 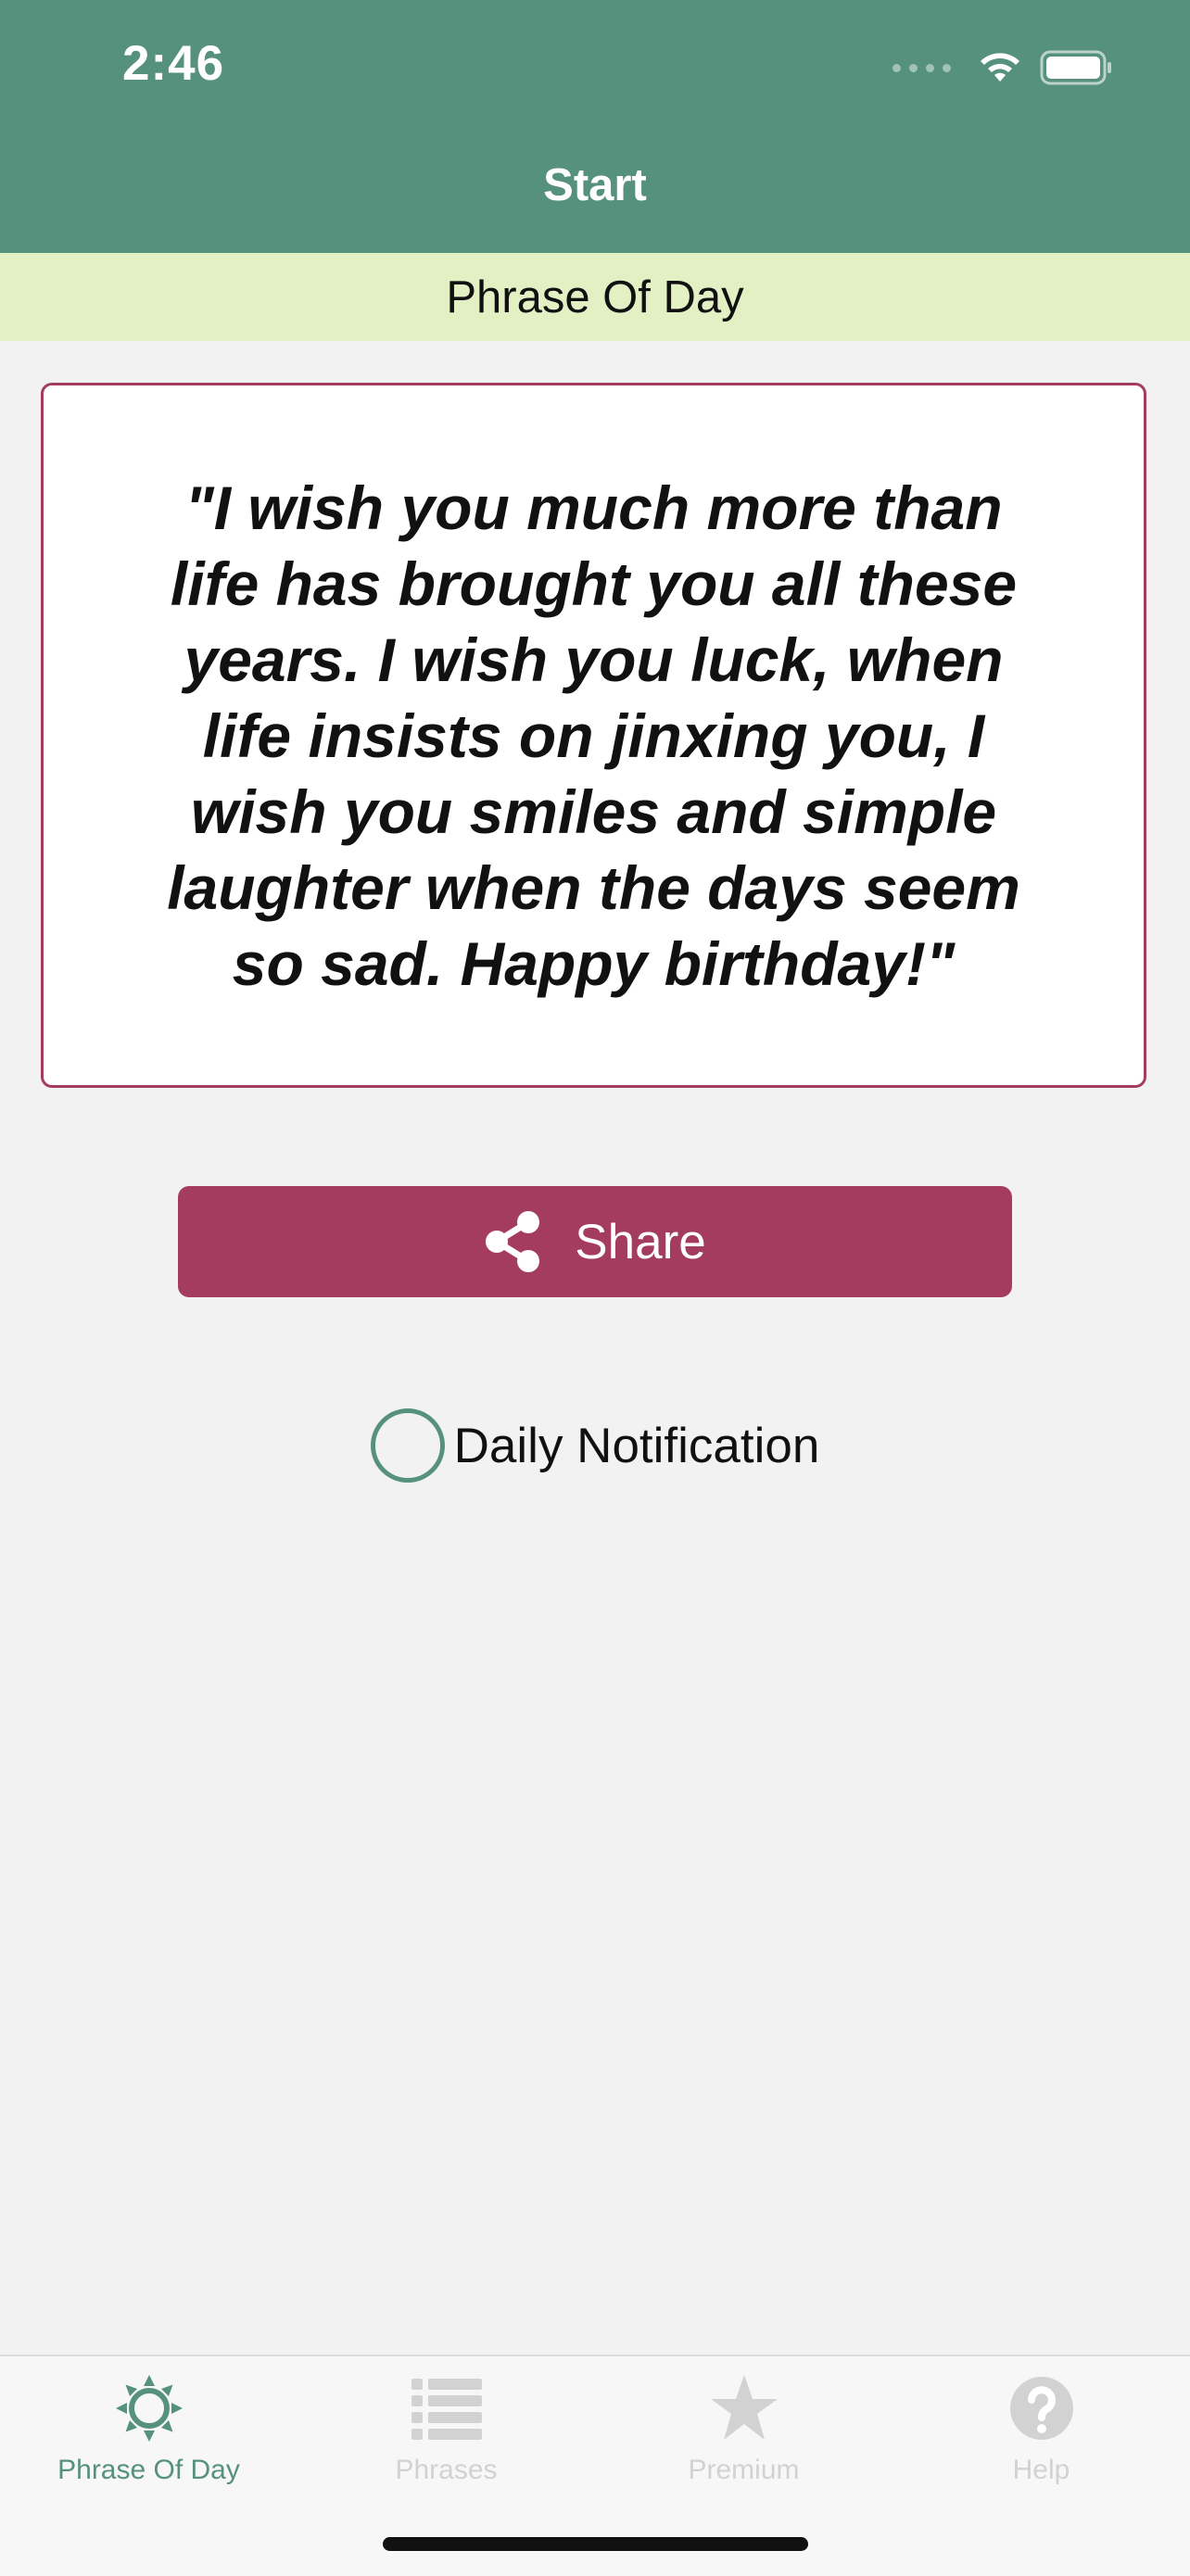 What do you see at coordinates (595, 2544) in the screenshot?
I see `home-indicator` at bounding box center [595, 2544].